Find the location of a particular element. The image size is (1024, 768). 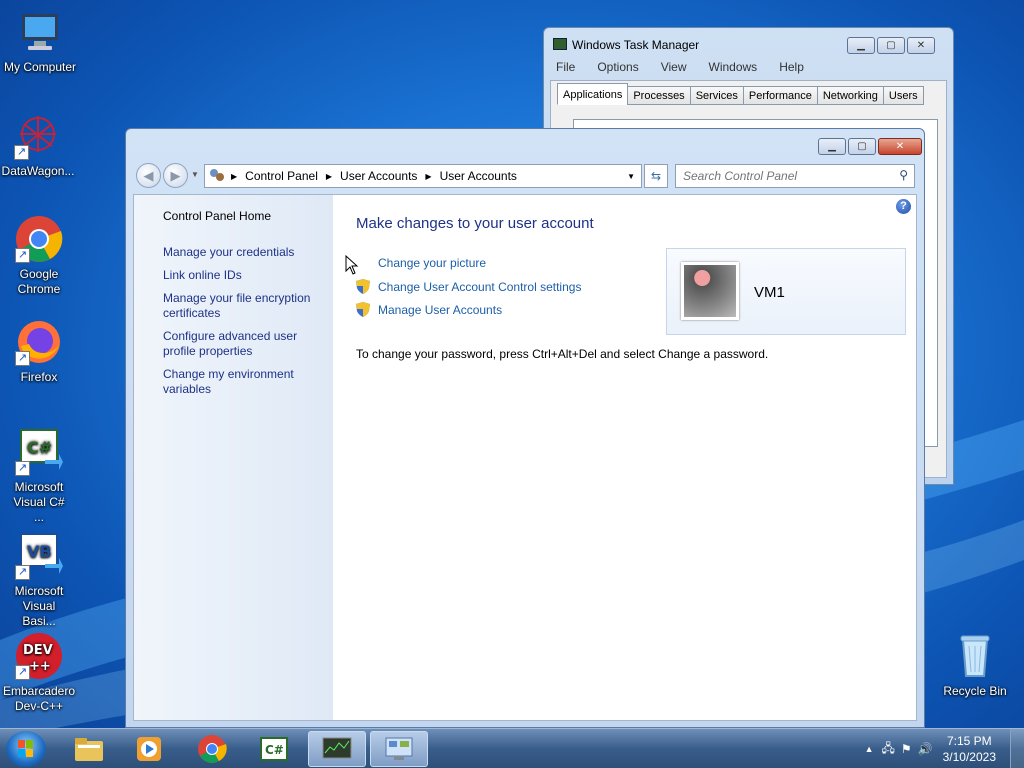

uac-settings-label: Change User Account Control settings is located at coordinates (480, 287).